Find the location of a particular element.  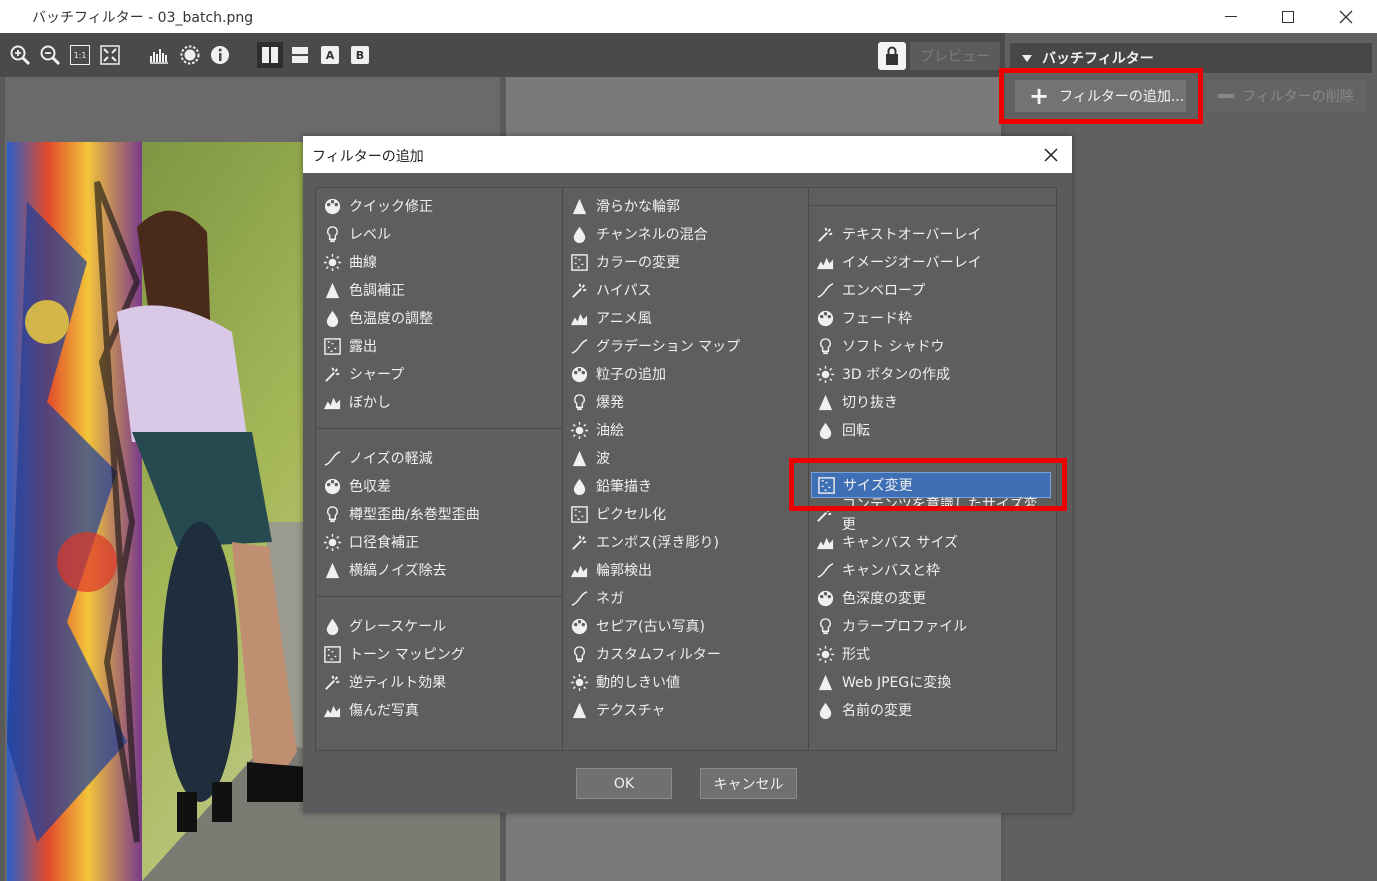

filter-item-c1-10: 樽型歪曲/糸巻型歪曲 is located at coordinates (439, 514).